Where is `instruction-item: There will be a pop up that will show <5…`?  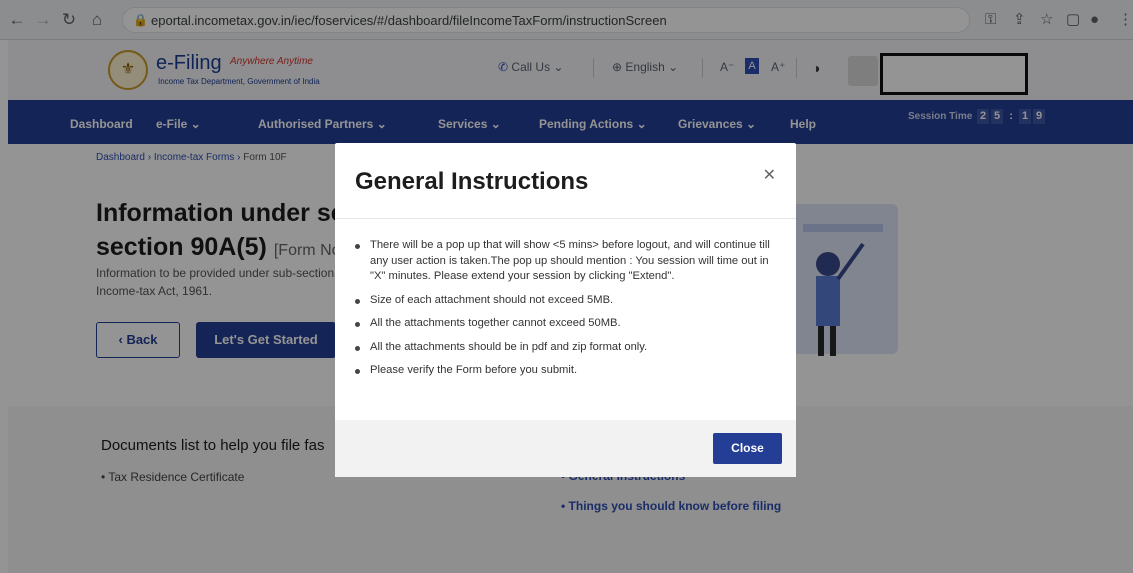 instruction-item: There will be a pop up that will show <5… is located at coordinates (567, 261).